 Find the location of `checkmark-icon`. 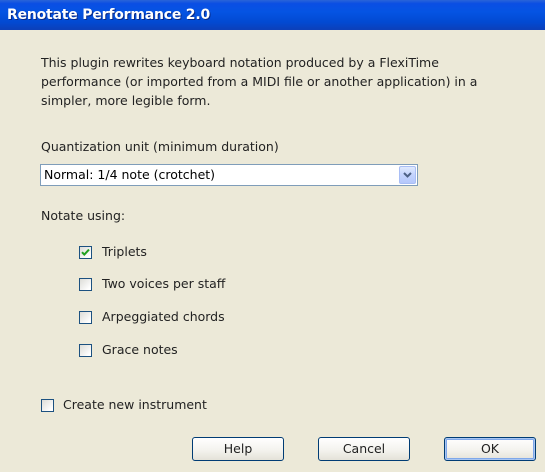

checkmark-icon is located at coordinates (85, 252).